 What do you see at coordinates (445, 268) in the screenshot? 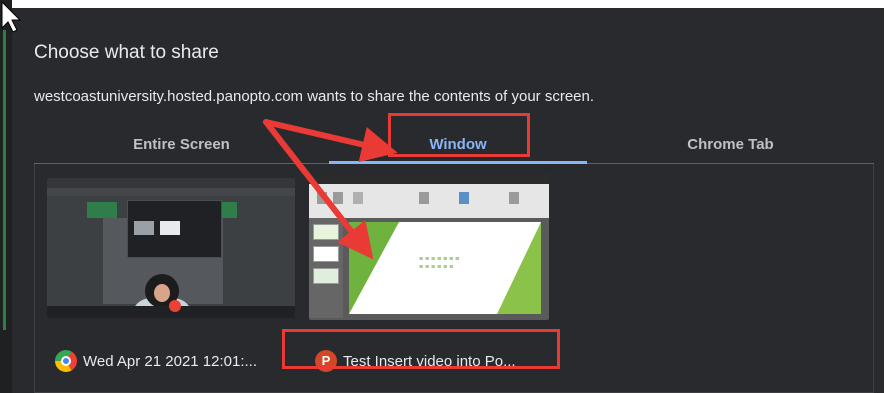
I see `slide-preview: ≡ ≡ ≡ ≡ ≡ ≡ ≡ ≡ ≡ ≡ ≡ ≡ ≡` at bounding box center [445, 268].